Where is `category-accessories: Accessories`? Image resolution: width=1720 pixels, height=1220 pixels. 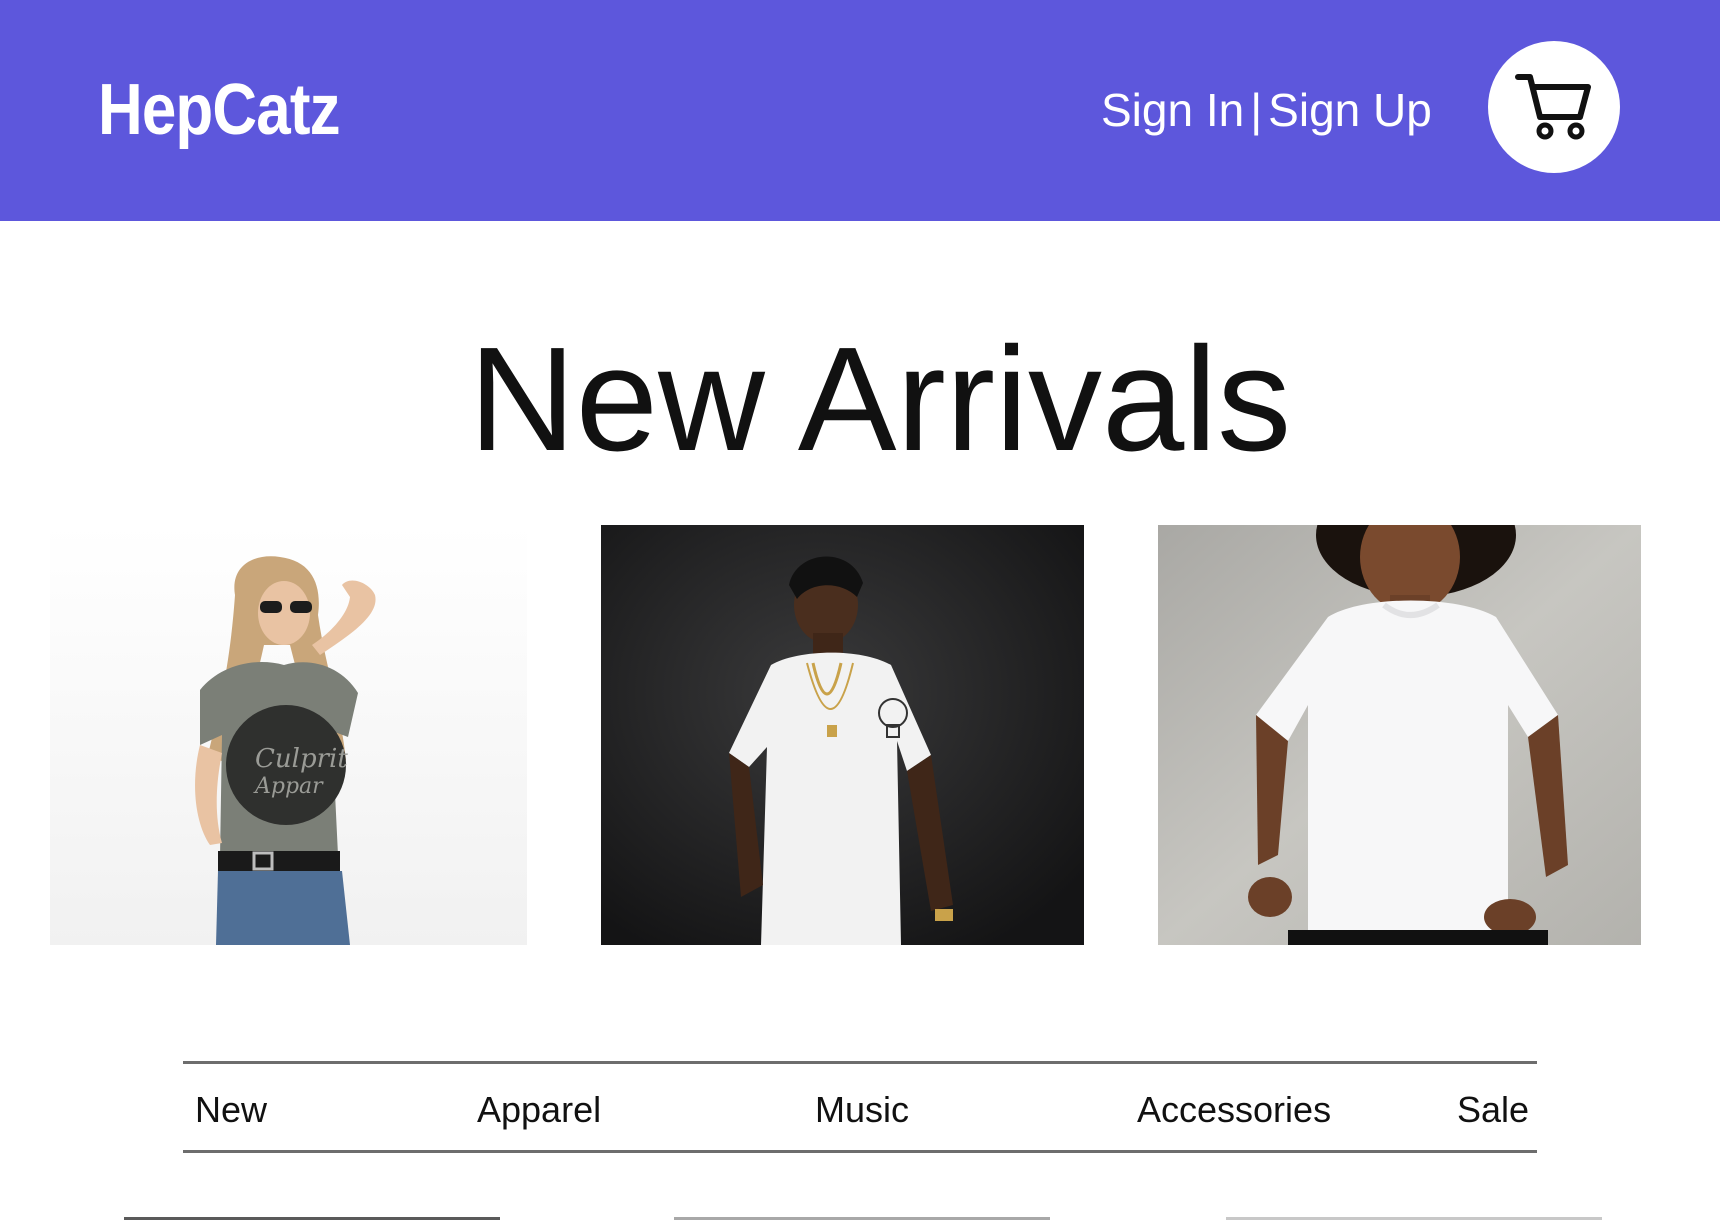
category-accessories: Accessories is located at coordinates (1234, 1110).